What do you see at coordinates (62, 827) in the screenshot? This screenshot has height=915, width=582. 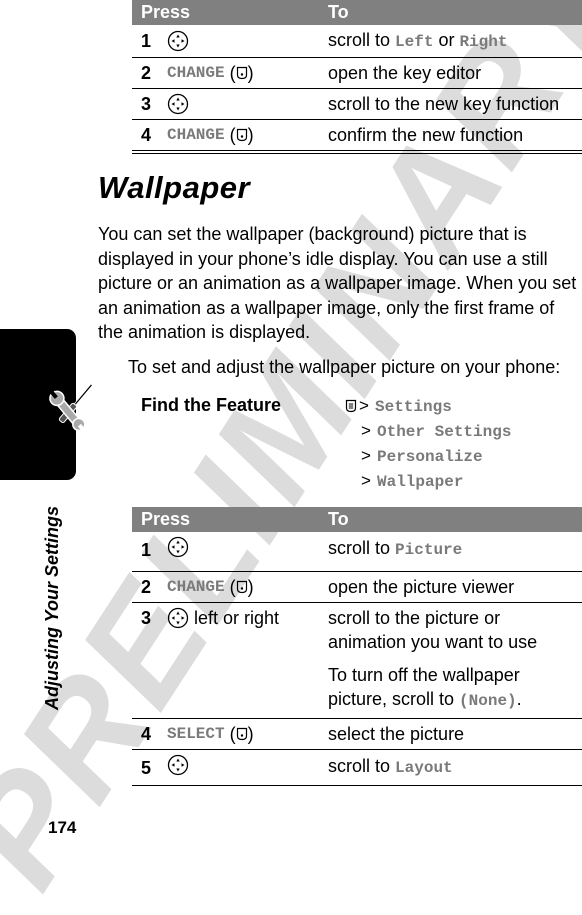 I see `page-number: 174` at bounding box center [62, 827].